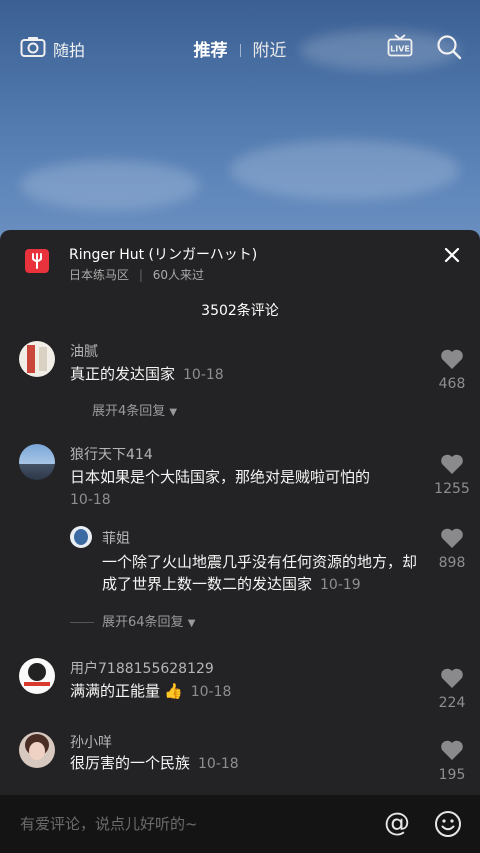 The height and width of the screenshot is (853, 480). Describe the element at coordinates (240, 824) in the screenshot. I see `comment-input-bar: 有爱评论，说点儿好听的~ @` at that location.